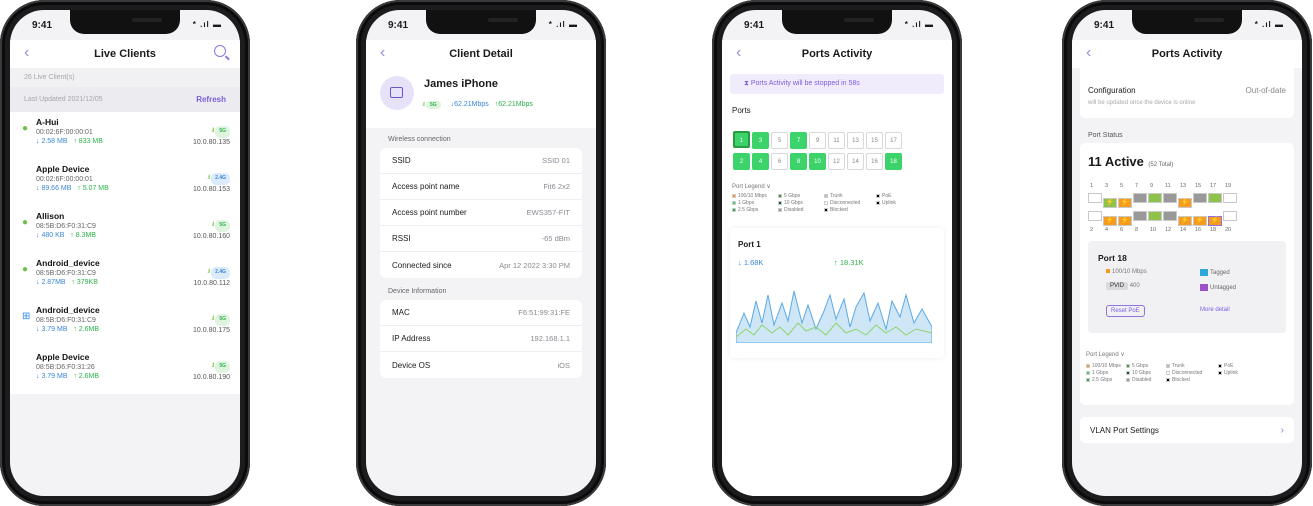 The image size is (1313, 506). Describe the element at coordinates (855, 140) in the screenshot. I see `port-13: 13` at that location.